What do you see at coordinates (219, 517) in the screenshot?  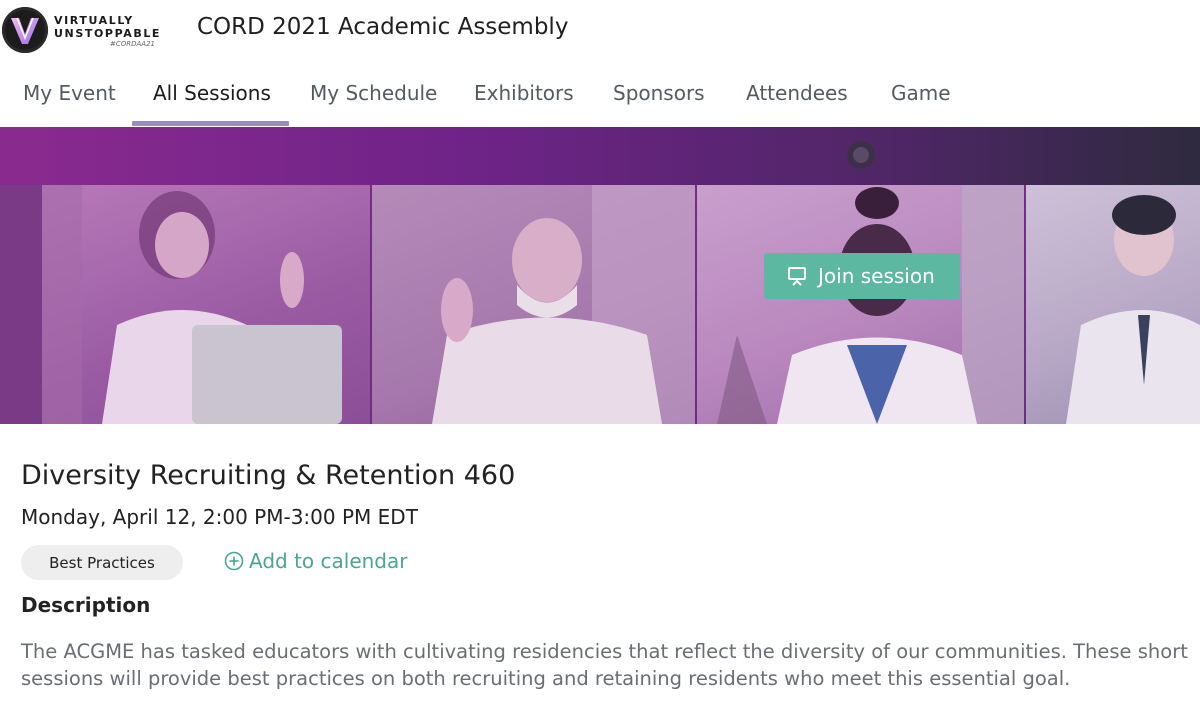 I see `session-datetime: Monday, April 12, 2:00 PM-3:00 PM EDT` at bounding box center [219, 517].